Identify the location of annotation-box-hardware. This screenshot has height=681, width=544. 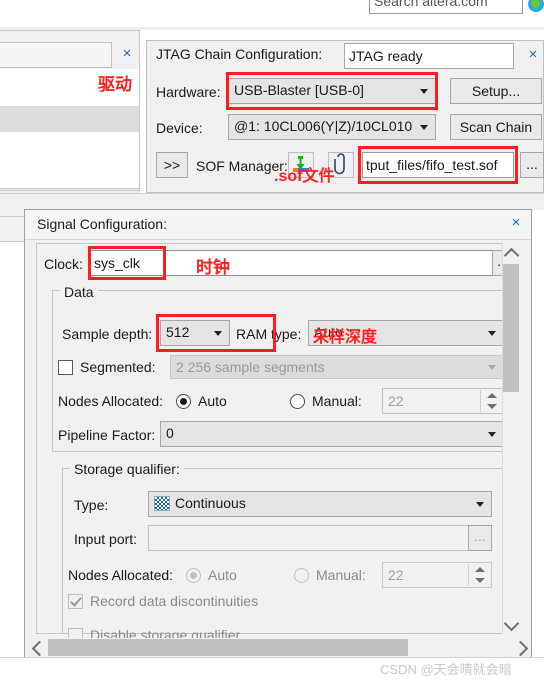
(332, 91).